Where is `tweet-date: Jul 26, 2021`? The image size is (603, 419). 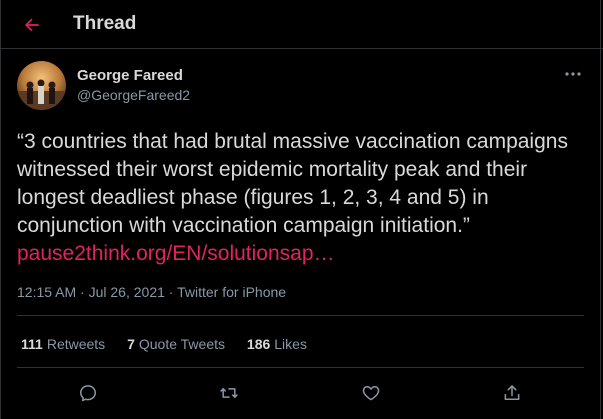
tweet-date: Jul 26, 2021 is located at coordinates (127, 292).